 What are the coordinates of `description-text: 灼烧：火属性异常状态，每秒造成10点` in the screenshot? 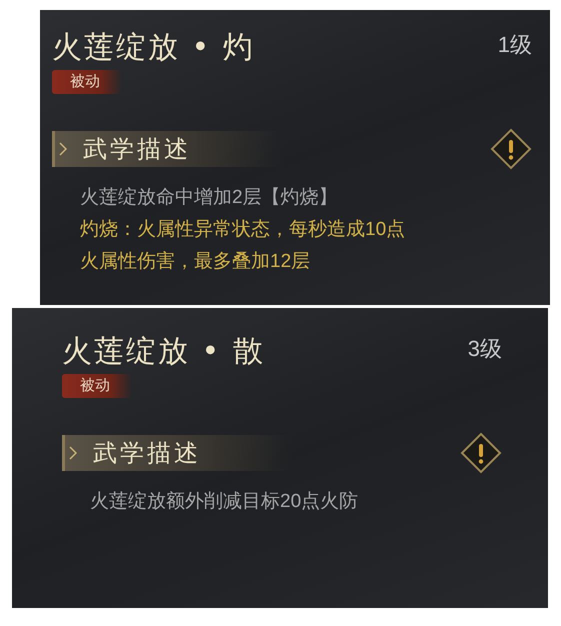 It's located at (243, 230).